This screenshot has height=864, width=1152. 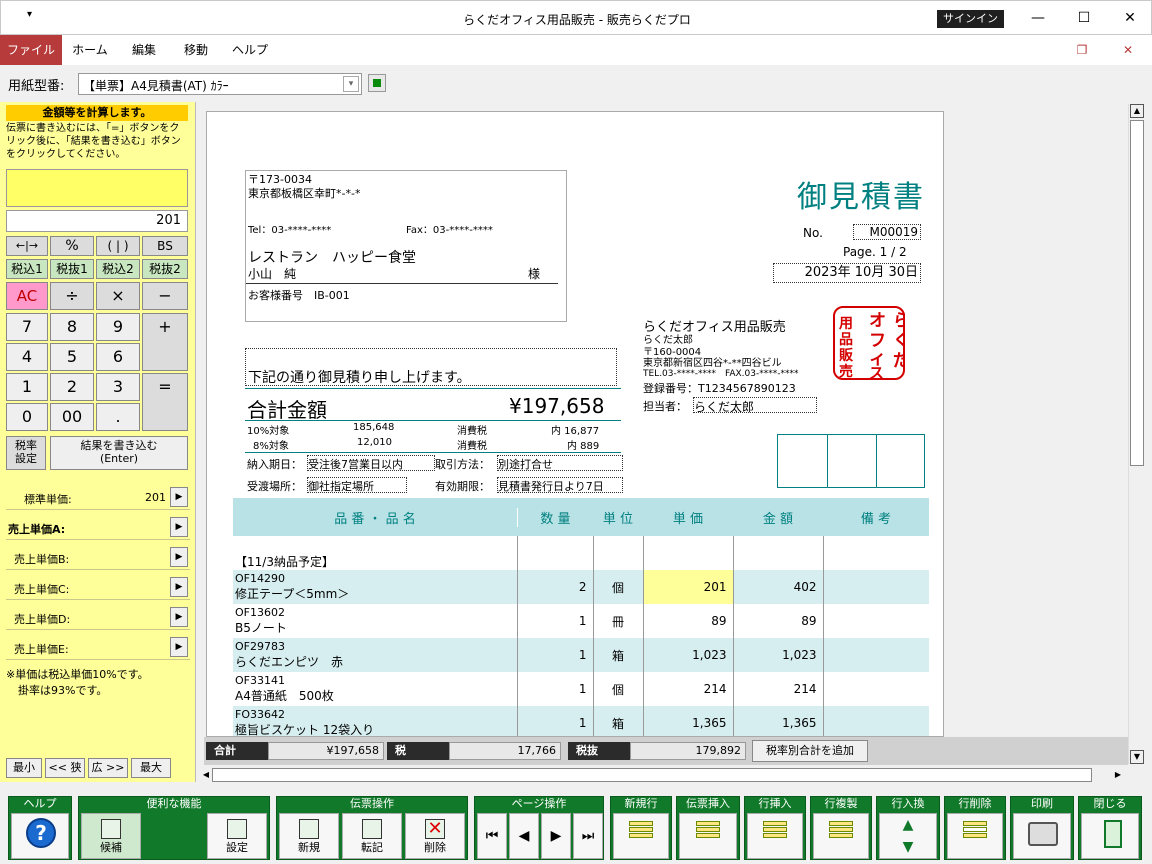 What do you see at coordinates (27, 327) in the screenshot?
I see `key-7: 7` at bounding box center [27, 327].